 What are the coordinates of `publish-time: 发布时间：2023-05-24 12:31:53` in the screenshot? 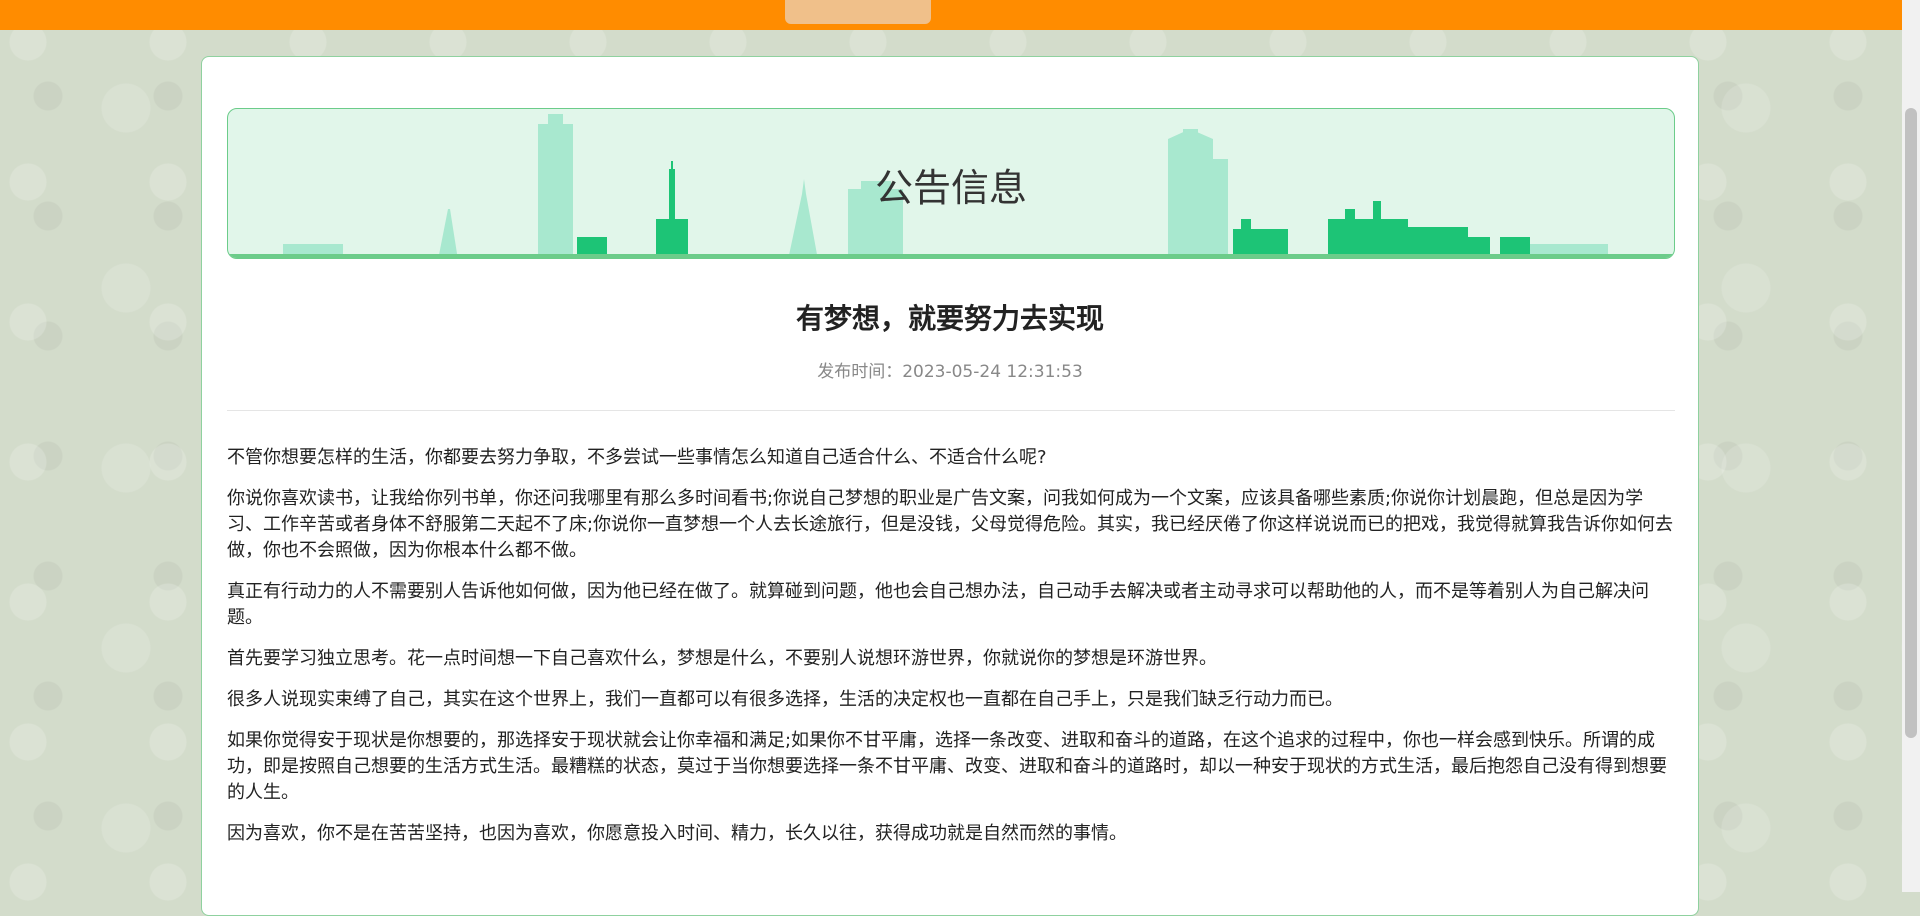 It's located at (950, 372).